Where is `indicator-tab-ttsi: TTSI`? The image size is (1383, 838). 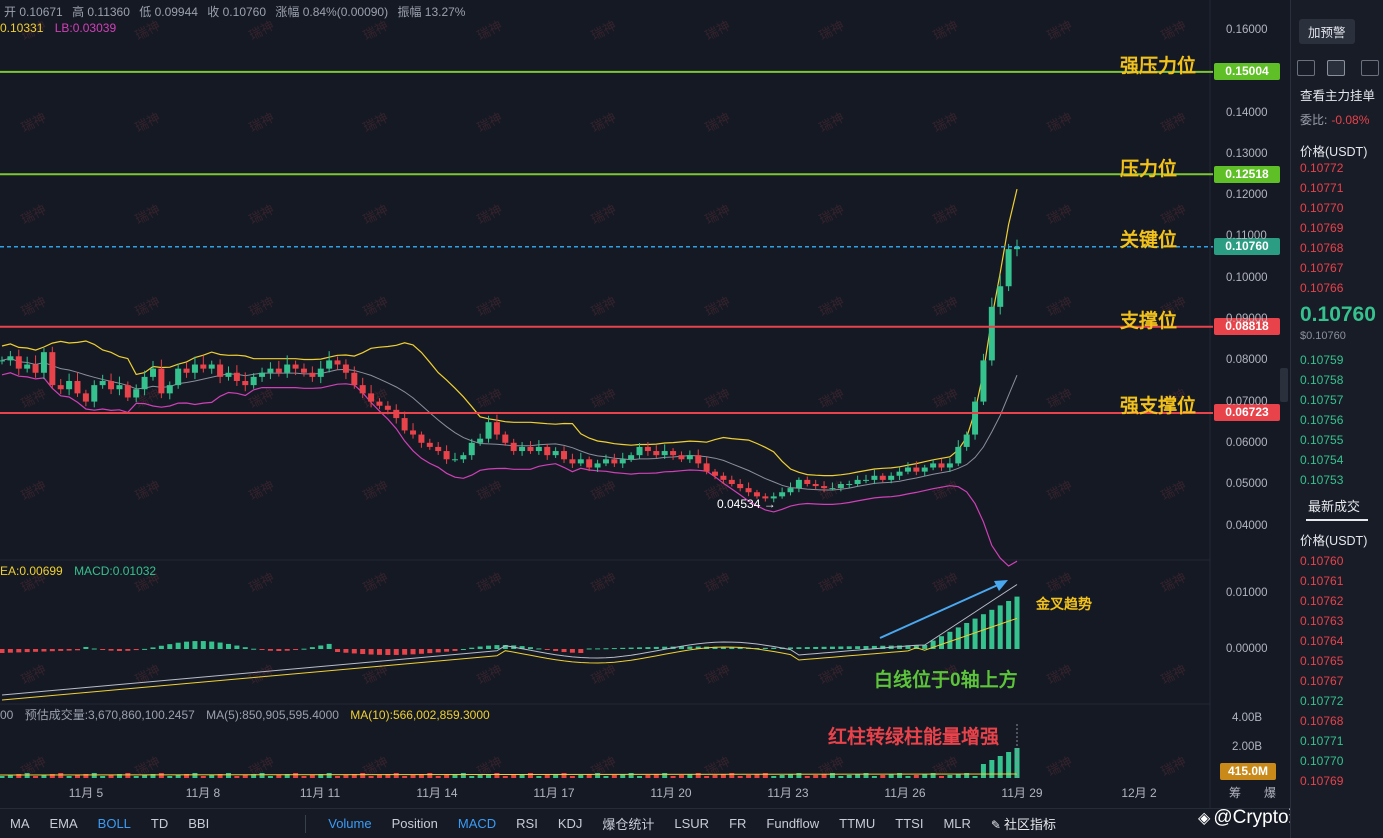 indicator-tab-ttsi: TTSI is located at coordinates (909, 823).